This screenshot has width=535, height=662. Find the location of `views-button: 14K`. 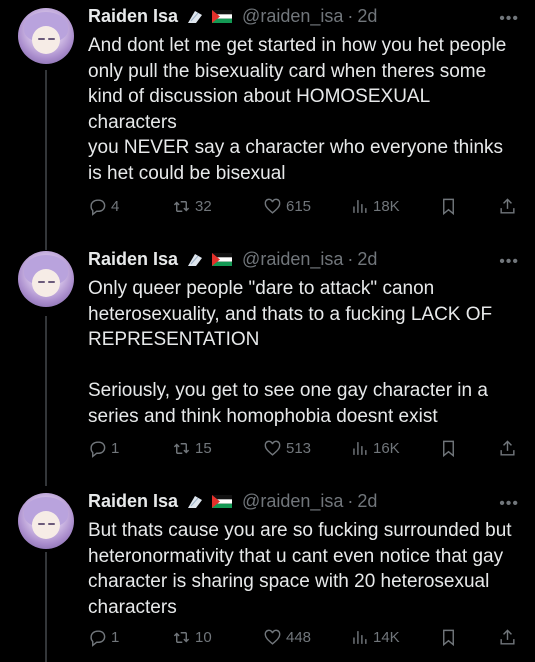

views-button: 14K is located at coordinates (375, 637).